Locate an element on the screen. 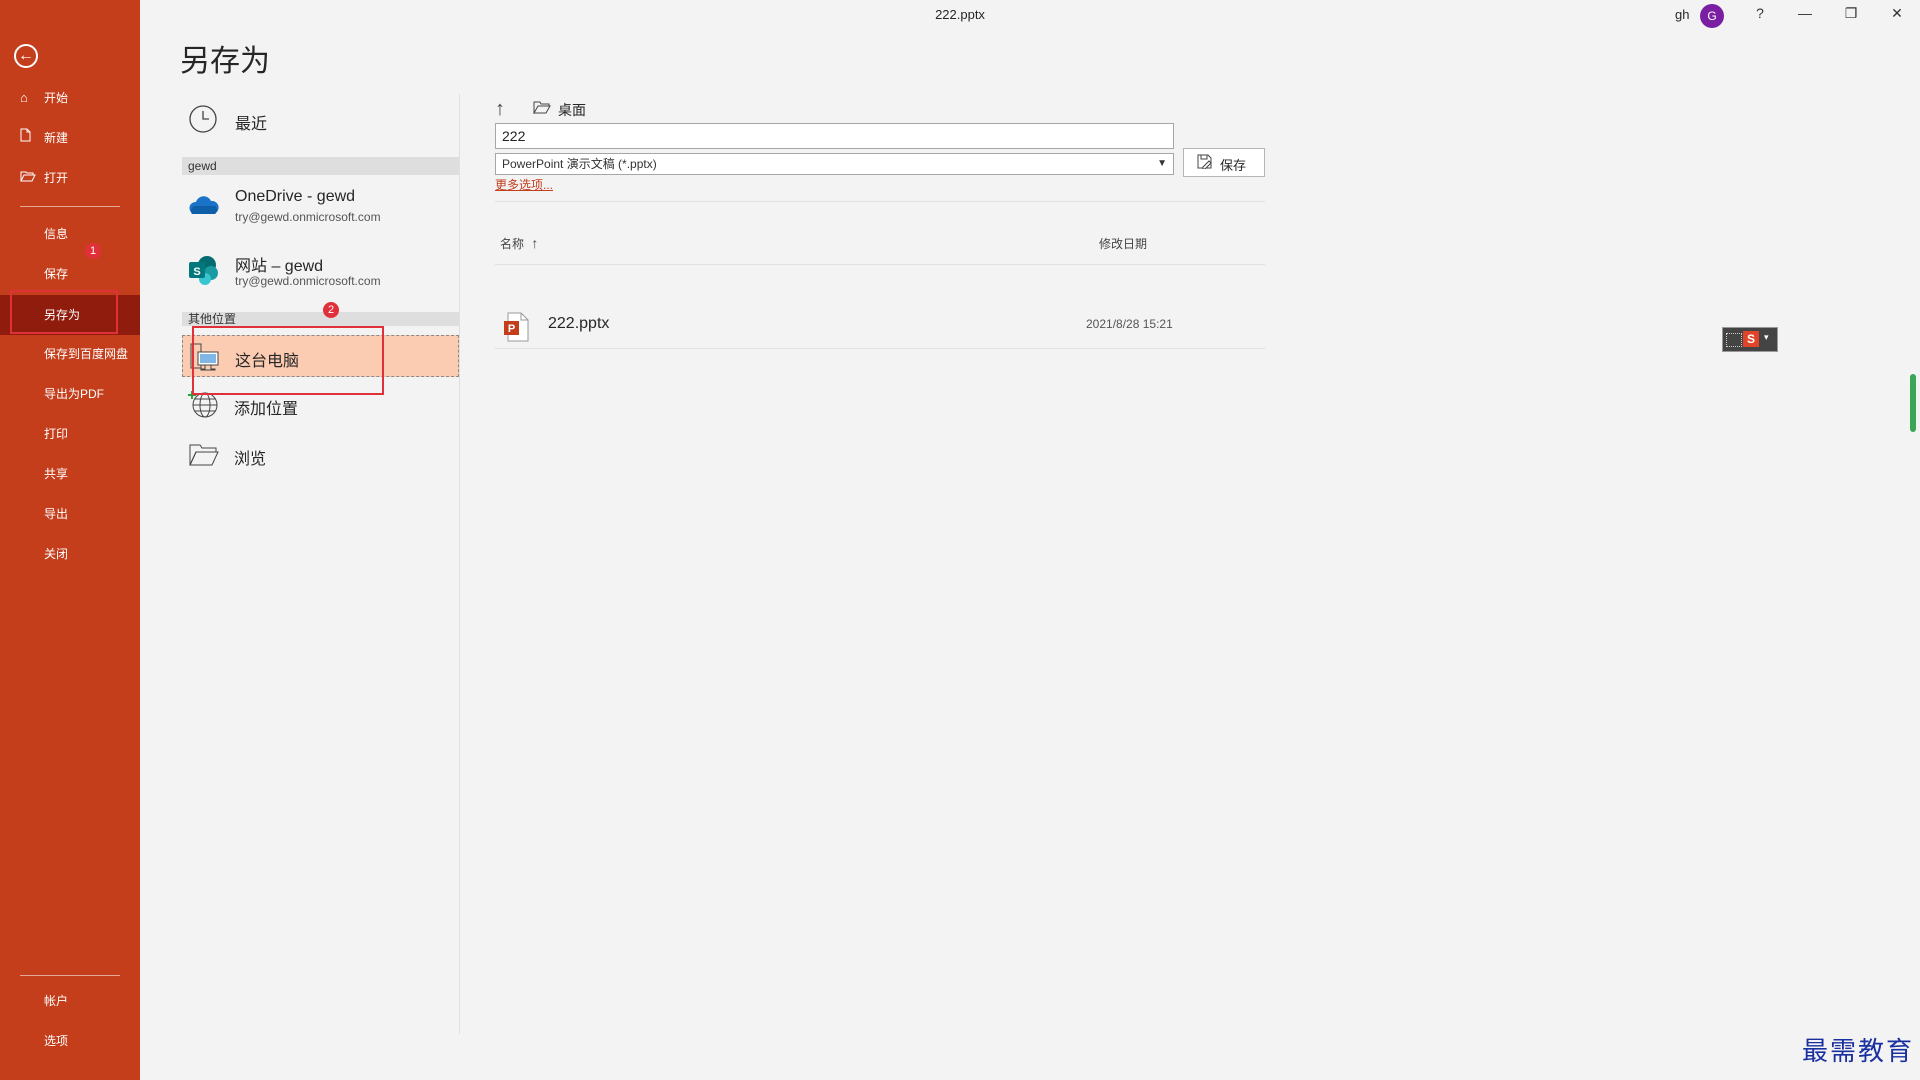 Image resolution: width=1920 pixels, height=1080 pixels. filetype-value: PowerPoint 演示文稿 (*.pptx) is located at coordinates (579, 164).